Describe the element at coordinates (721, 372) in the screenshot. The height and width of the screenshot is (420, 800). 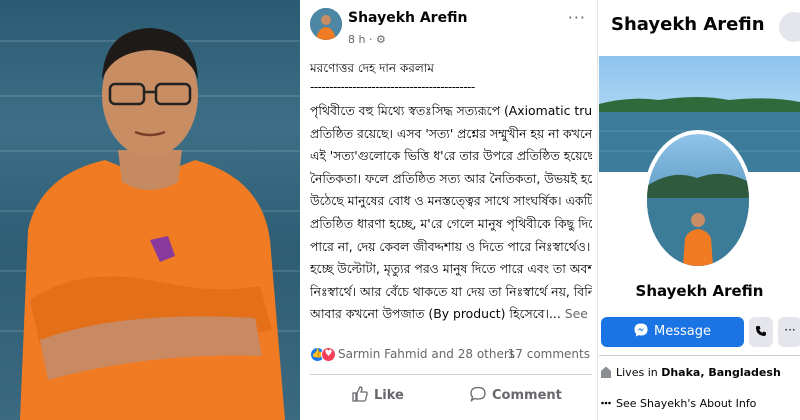
I see `lives-place: Dhaka, Bangladesh` at that location.